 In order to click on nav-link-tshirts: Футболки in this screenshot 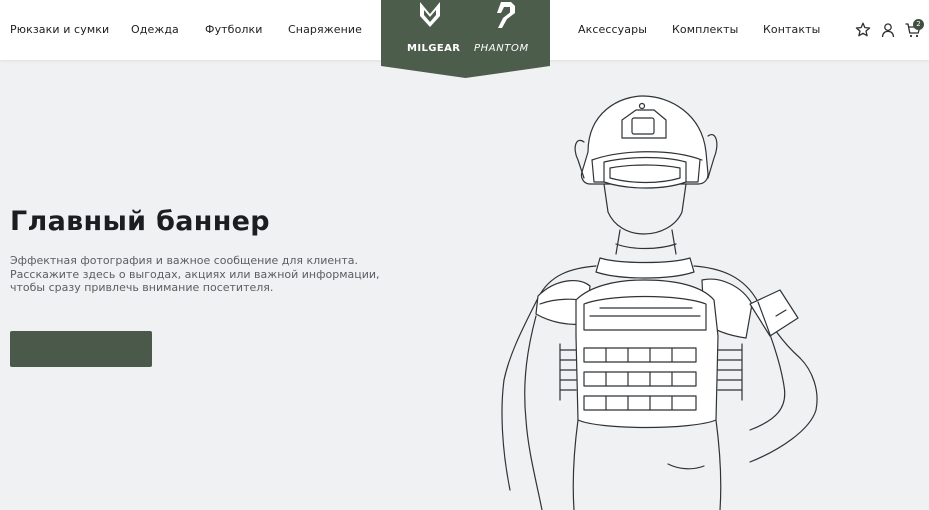, I will do `click(234, 30)`.